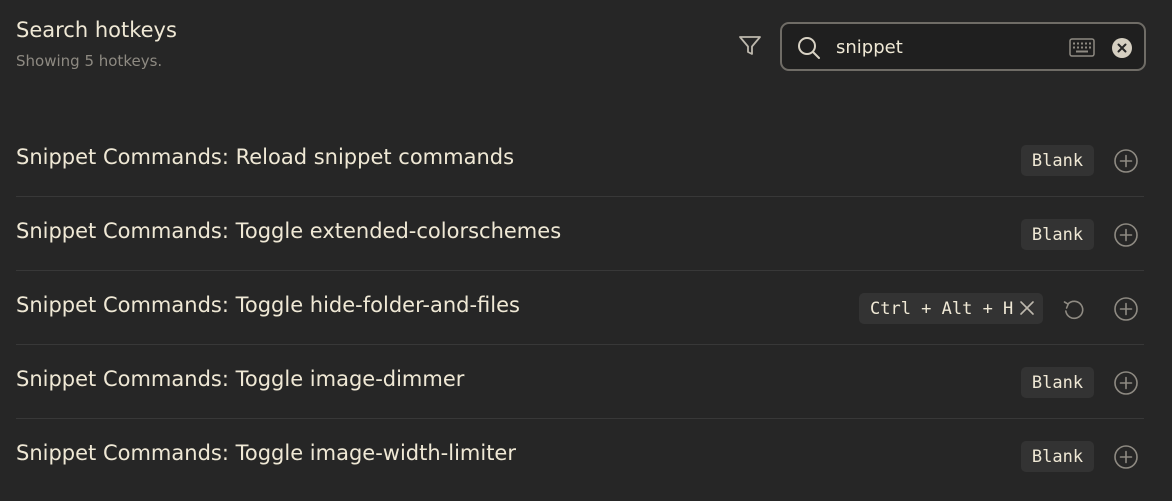 The width and height of the screenshot is (1172, 501). I want to click on hotkey-combo: Ctrl + Alt + H, so click(942, 308).